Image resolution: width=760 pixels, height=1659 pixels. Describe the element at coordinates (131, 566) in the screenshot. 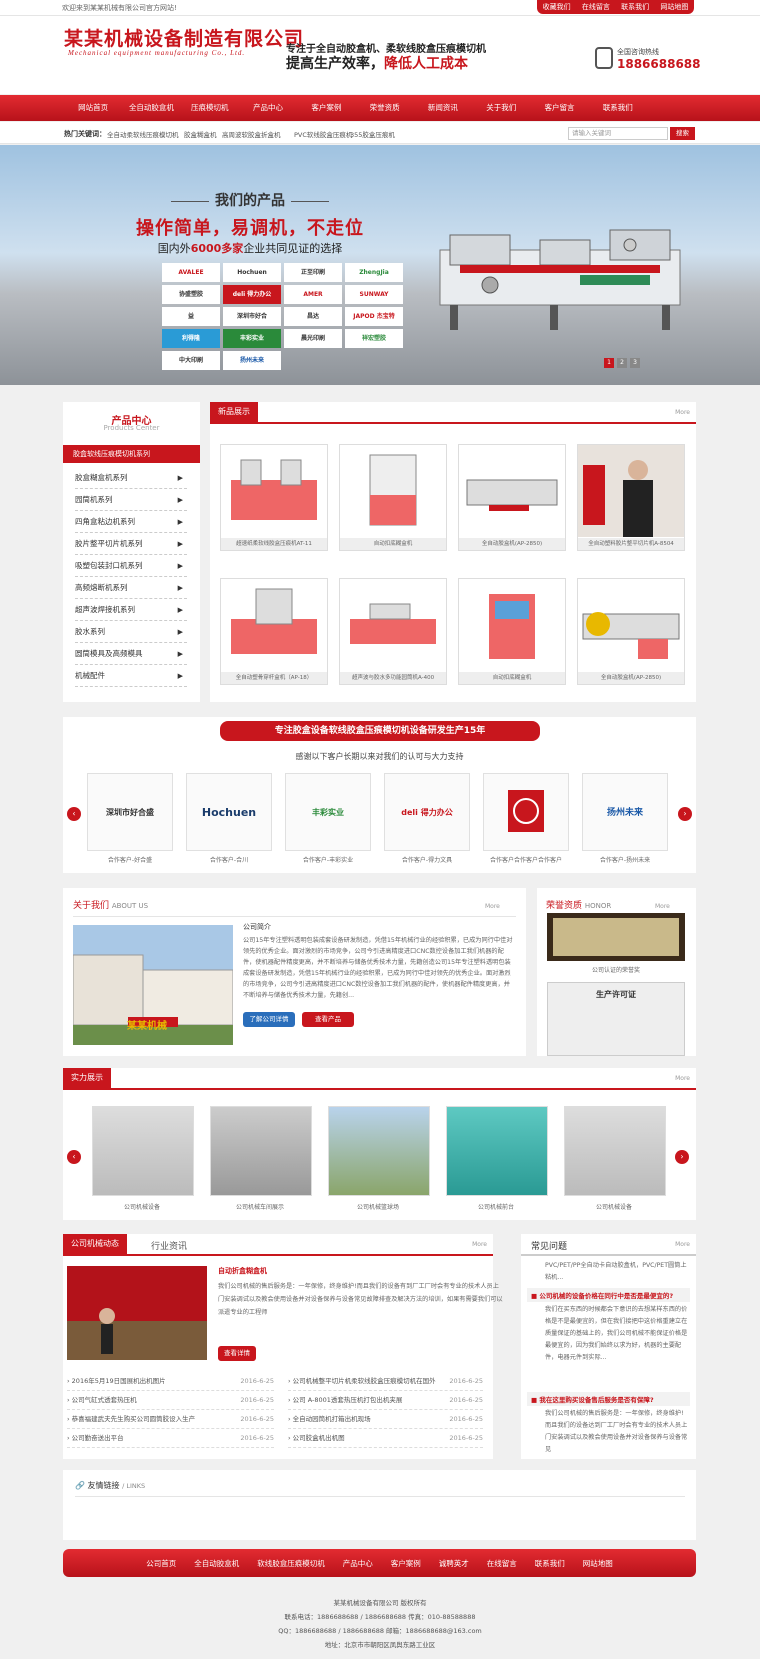

I see `sidebar-item: 吸塑包装封口机系列 ▶` at that location.